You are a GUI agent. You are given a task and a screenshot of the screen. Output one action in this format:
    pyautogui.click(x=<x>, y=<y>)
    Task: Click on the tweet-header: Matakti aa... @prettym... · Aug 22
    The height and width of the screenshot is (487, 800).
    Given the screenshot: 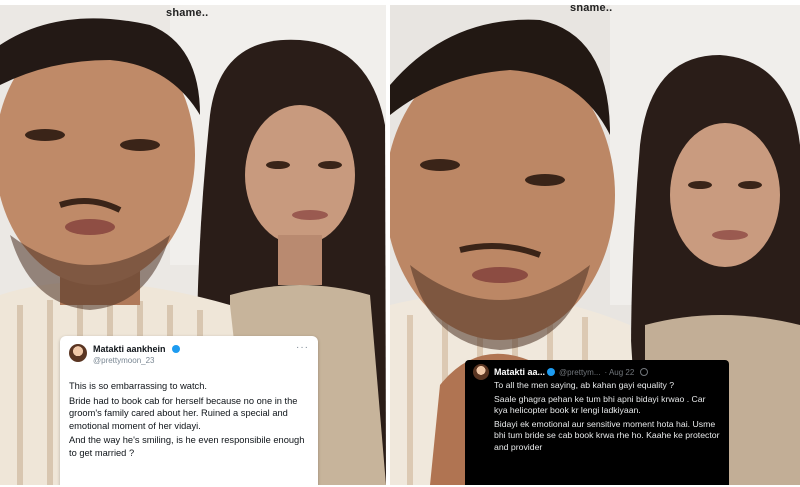 What is the action you would take?
    pyautogui.click(x=597, y=372)
    